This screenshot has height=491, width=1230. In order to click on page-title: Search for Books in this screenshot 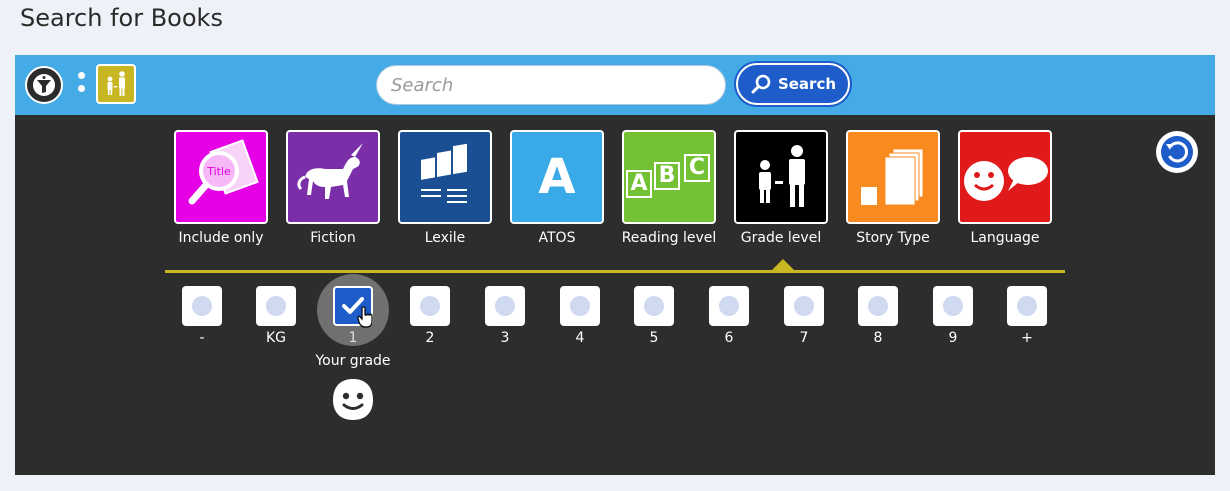, I will do `click(121, 18)`.